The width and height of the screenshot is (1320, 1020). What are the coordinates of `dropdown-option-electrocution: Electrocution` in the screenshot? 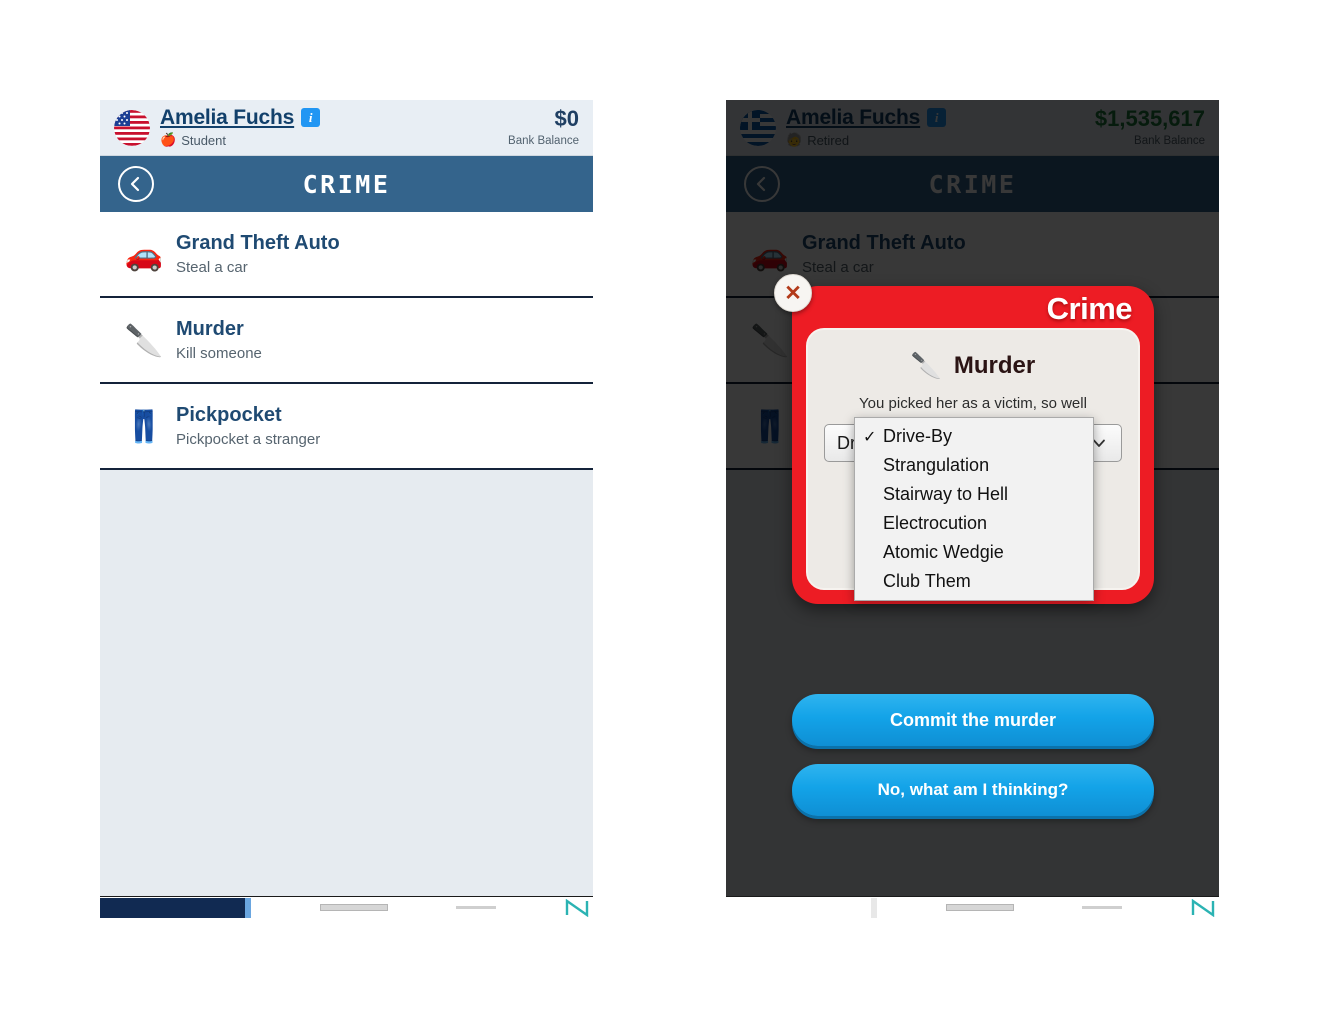 It's located at (974, 523).